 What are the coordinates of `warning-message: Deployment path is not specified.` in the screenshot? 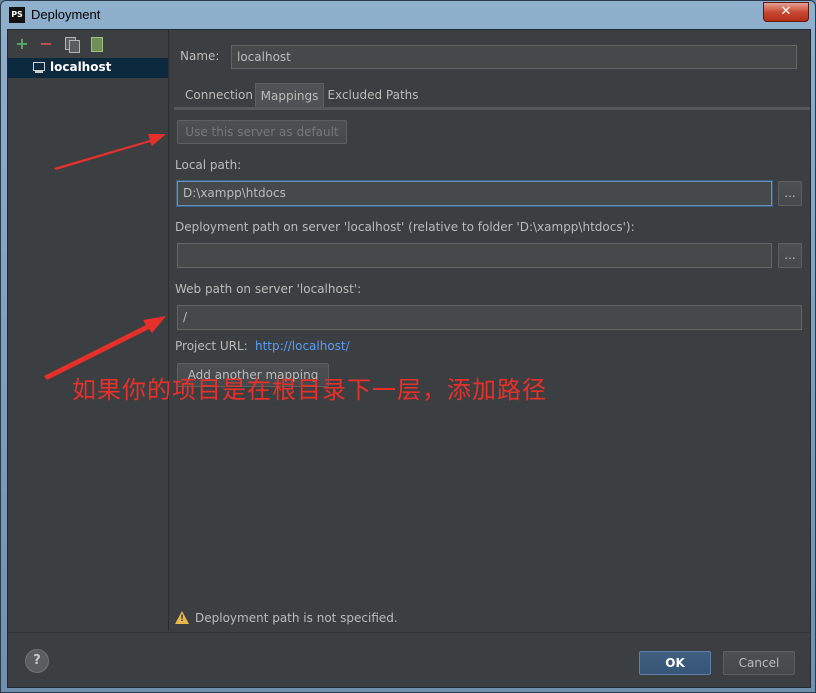 It's located at (296, 618).